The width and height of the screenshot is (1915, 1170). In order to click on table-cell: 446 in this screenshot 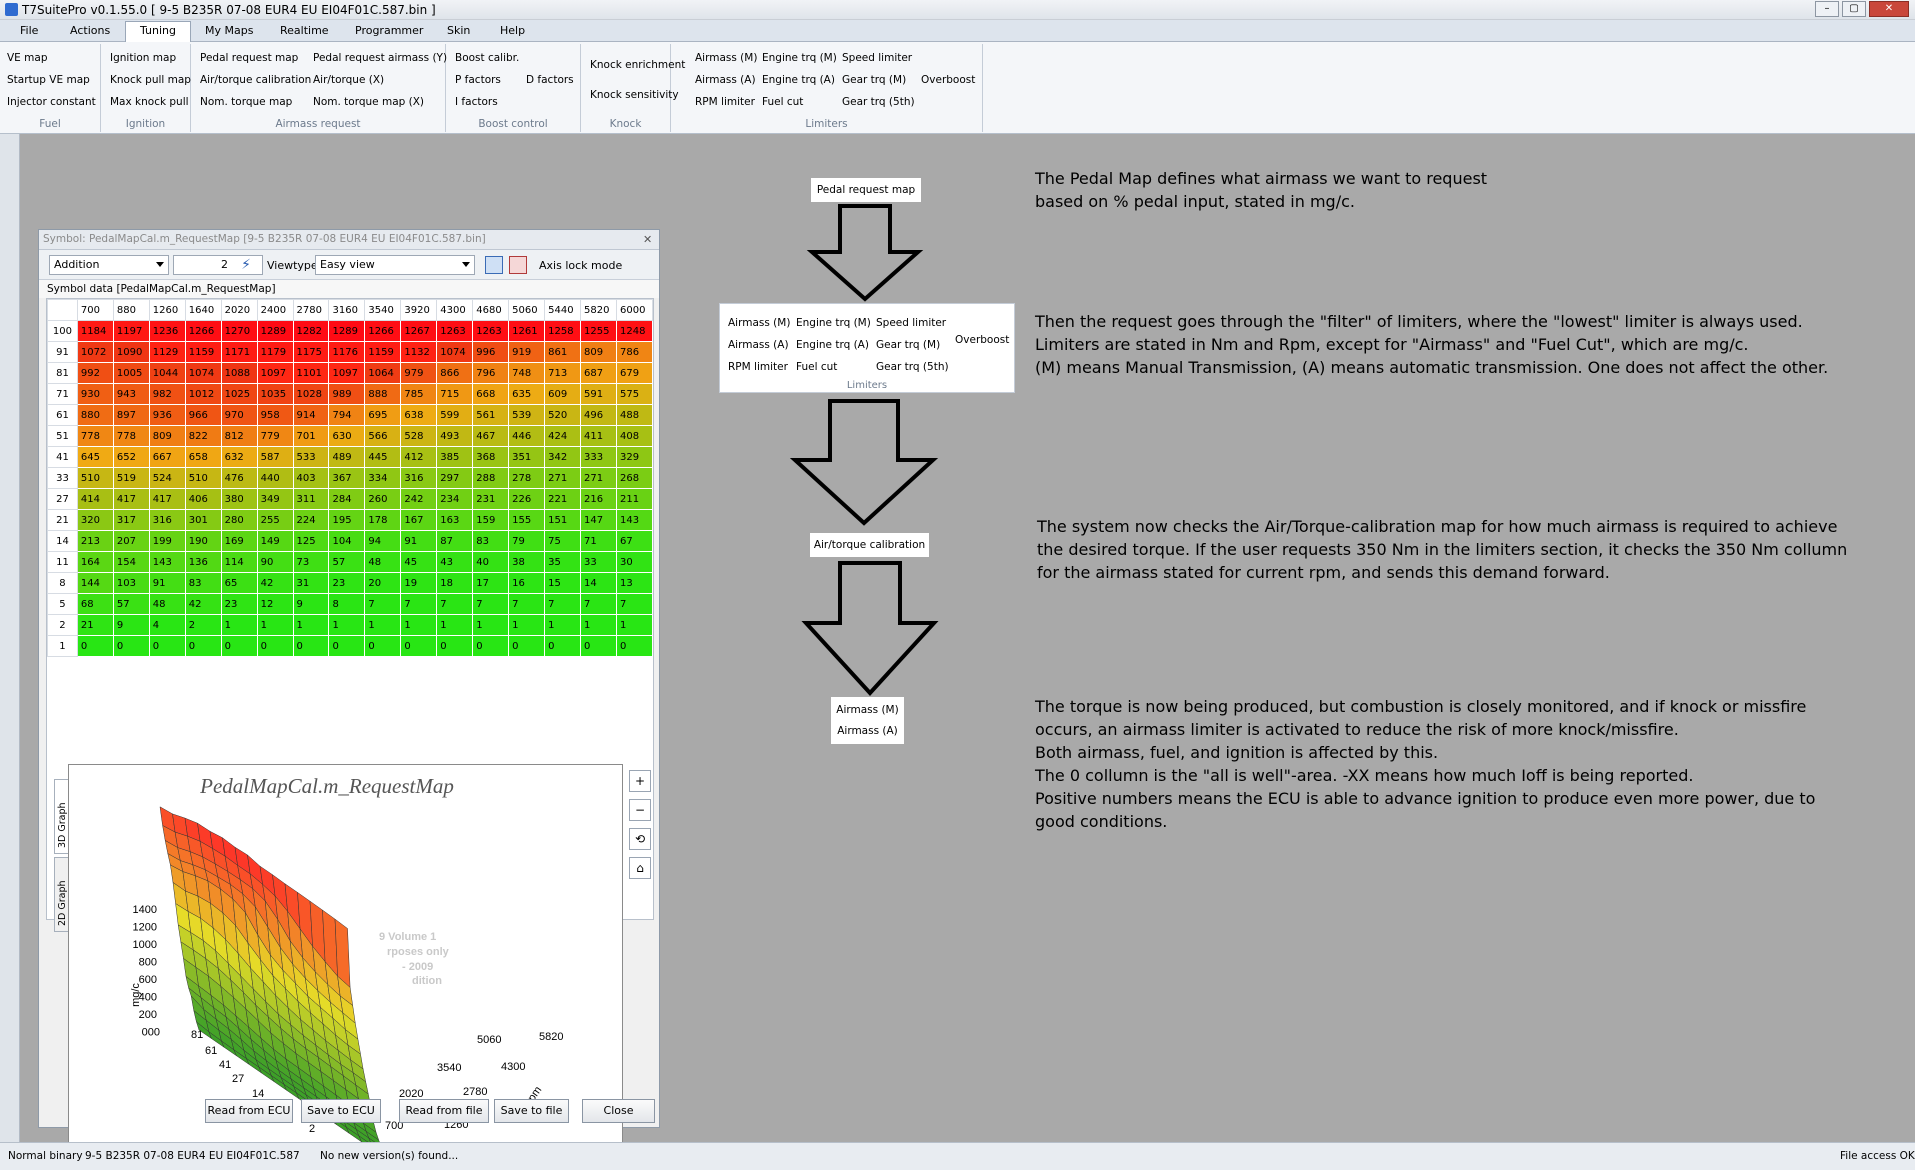, I will do `click(527, 436)`.